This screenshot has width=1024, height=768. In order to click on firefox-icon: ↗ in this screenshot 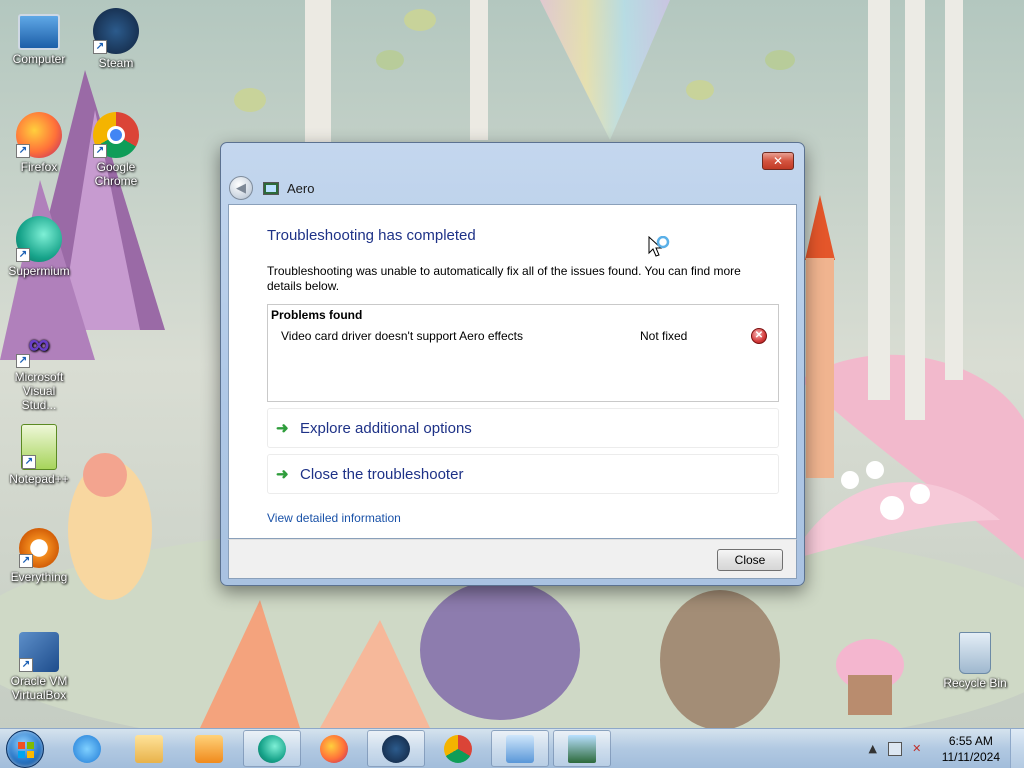, I will do `click(39, 135)`.